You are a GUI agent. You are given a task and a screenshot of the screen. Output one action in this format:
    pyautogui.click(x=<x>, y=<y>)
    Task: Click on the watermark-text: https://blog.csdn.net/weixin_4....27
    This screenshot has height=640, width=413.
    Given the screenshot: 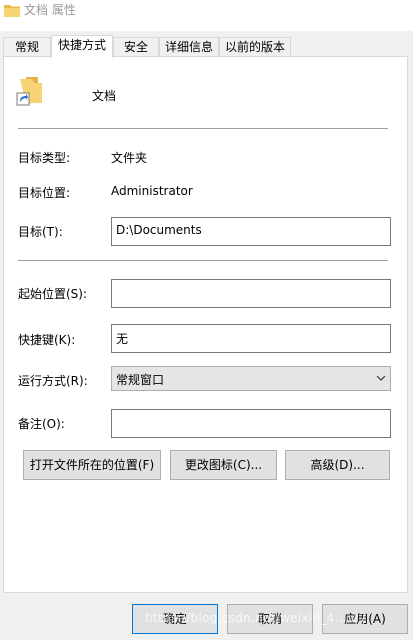 What is the action you would take?
    pyautogui.click(x=256, y=618)
    